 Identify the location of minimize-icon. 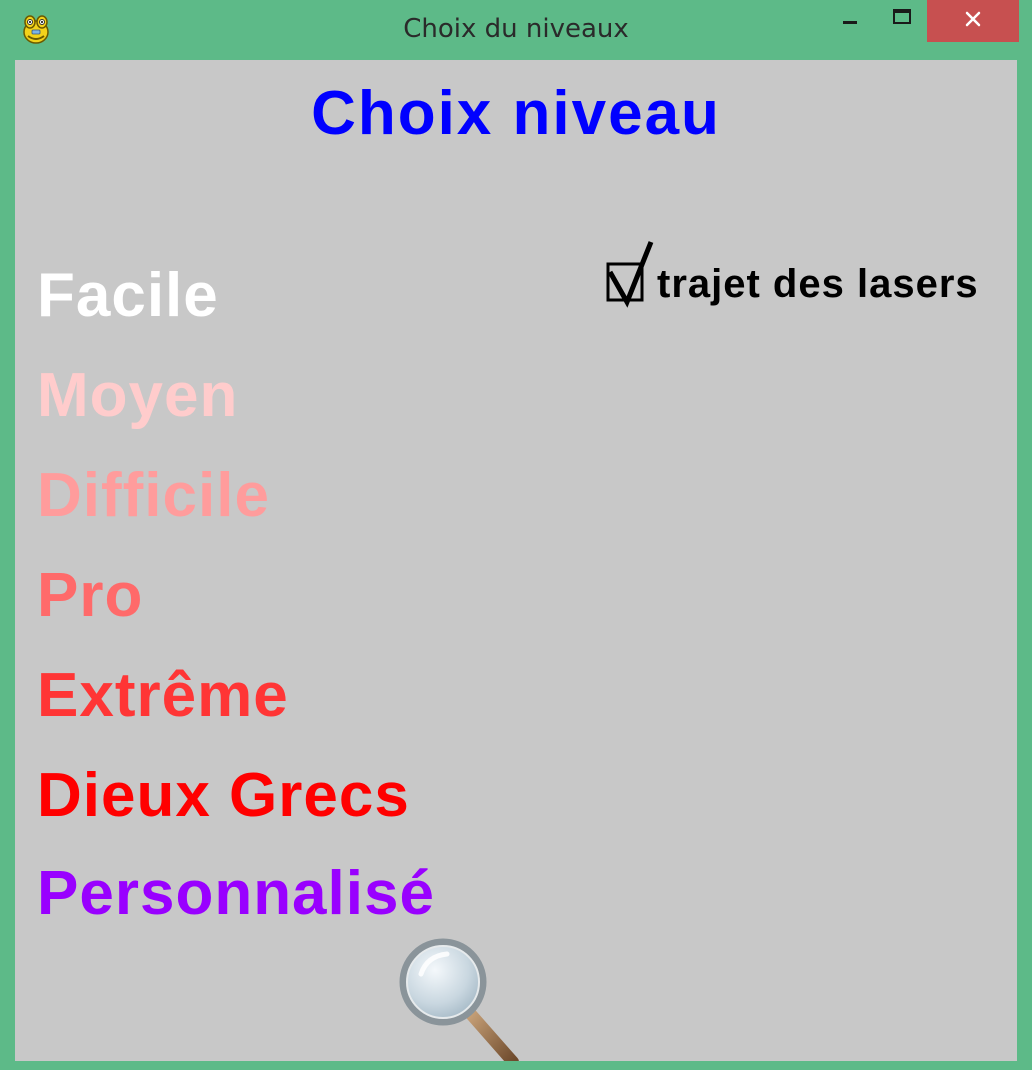
(850, 21).